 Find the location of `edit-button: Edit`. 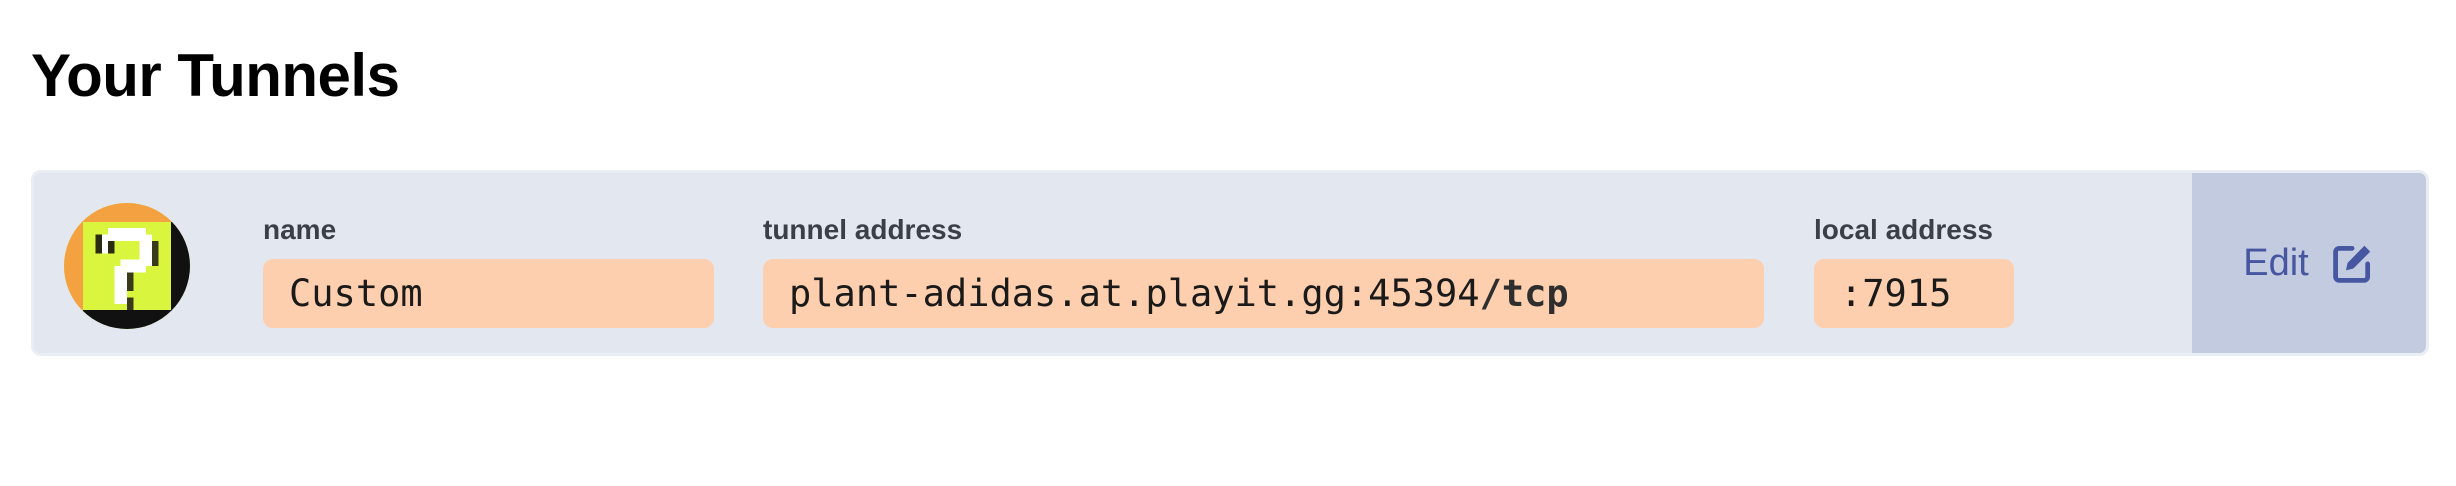

edit-button: Edit is located at coordinates (2309, 263).